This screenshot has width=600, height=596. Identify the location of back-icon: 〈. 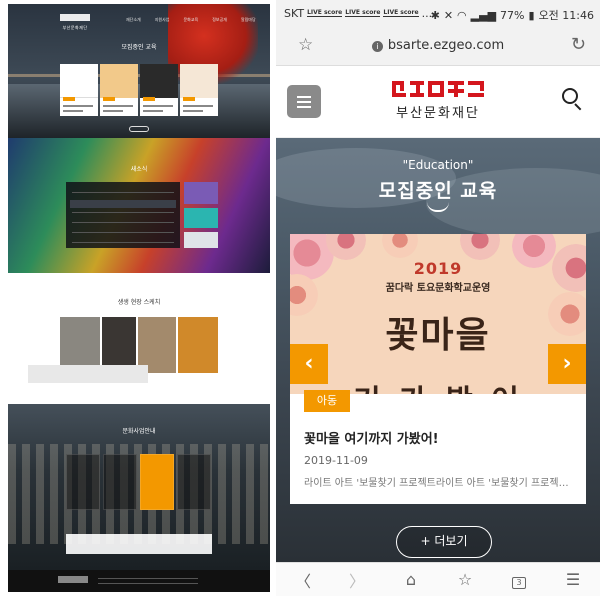
(303, 580).